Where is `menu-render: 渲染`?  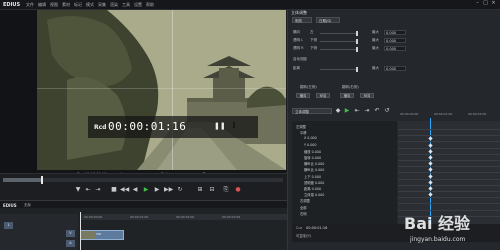 menu-render: 渲染 is located at coordinates (114, 5).